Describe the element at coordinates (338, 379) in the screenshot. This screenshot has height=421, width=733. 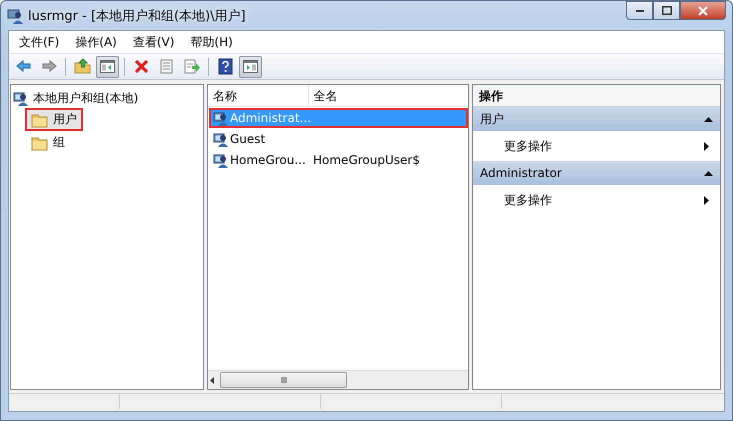
I see `horizontal-scrollbar` at that location.